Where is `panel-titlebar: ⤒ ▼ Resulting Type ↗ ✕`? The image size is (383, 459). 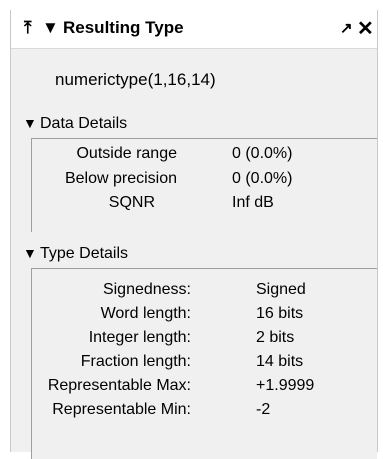 panel-titlebar: ⤒ ▼ Resulting Type ↗ ✕ is located at coordinates (194, 29).